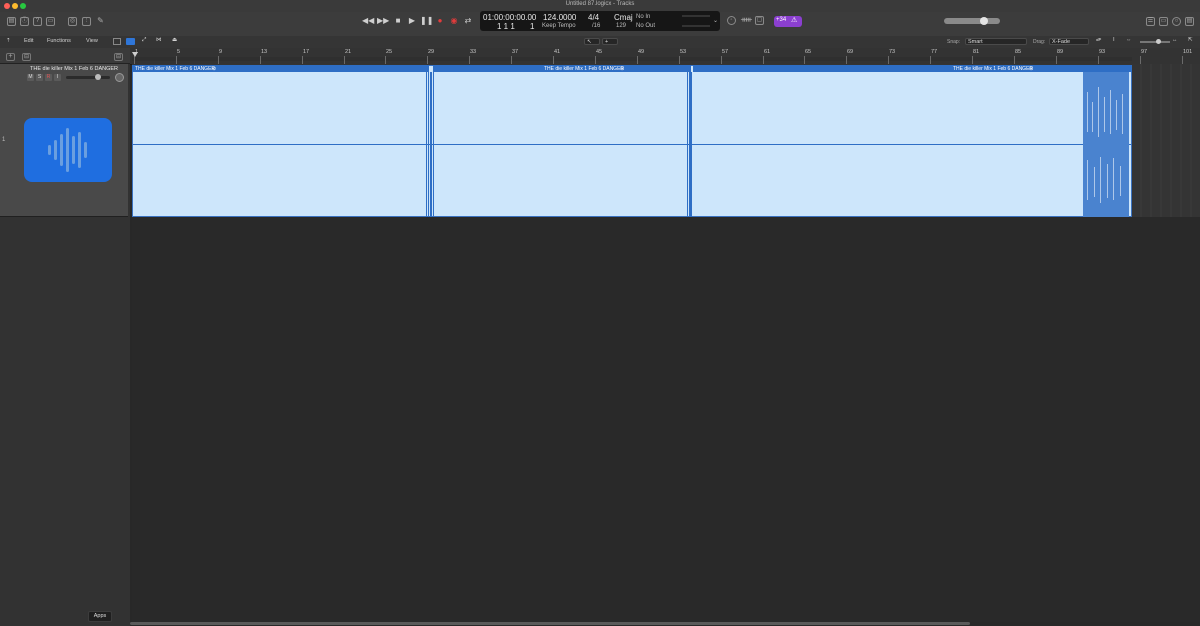 The height and width of the screenshot is (626, 1200). I want to click on flex-icon: ⋈, so click(159, 40).